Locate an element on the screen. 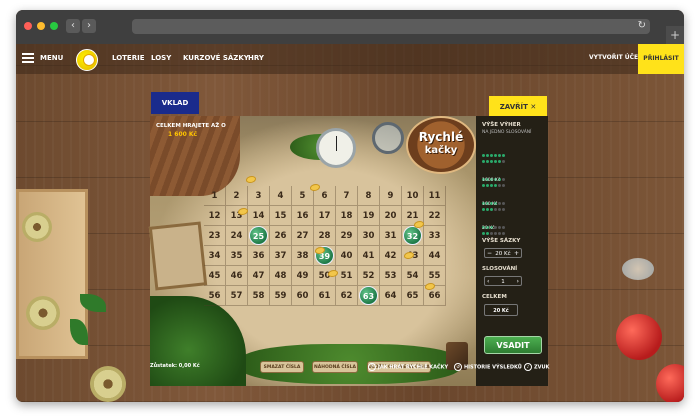 The image size is (700, 416). number-cell: 38 is located at coordinates (303, 256).